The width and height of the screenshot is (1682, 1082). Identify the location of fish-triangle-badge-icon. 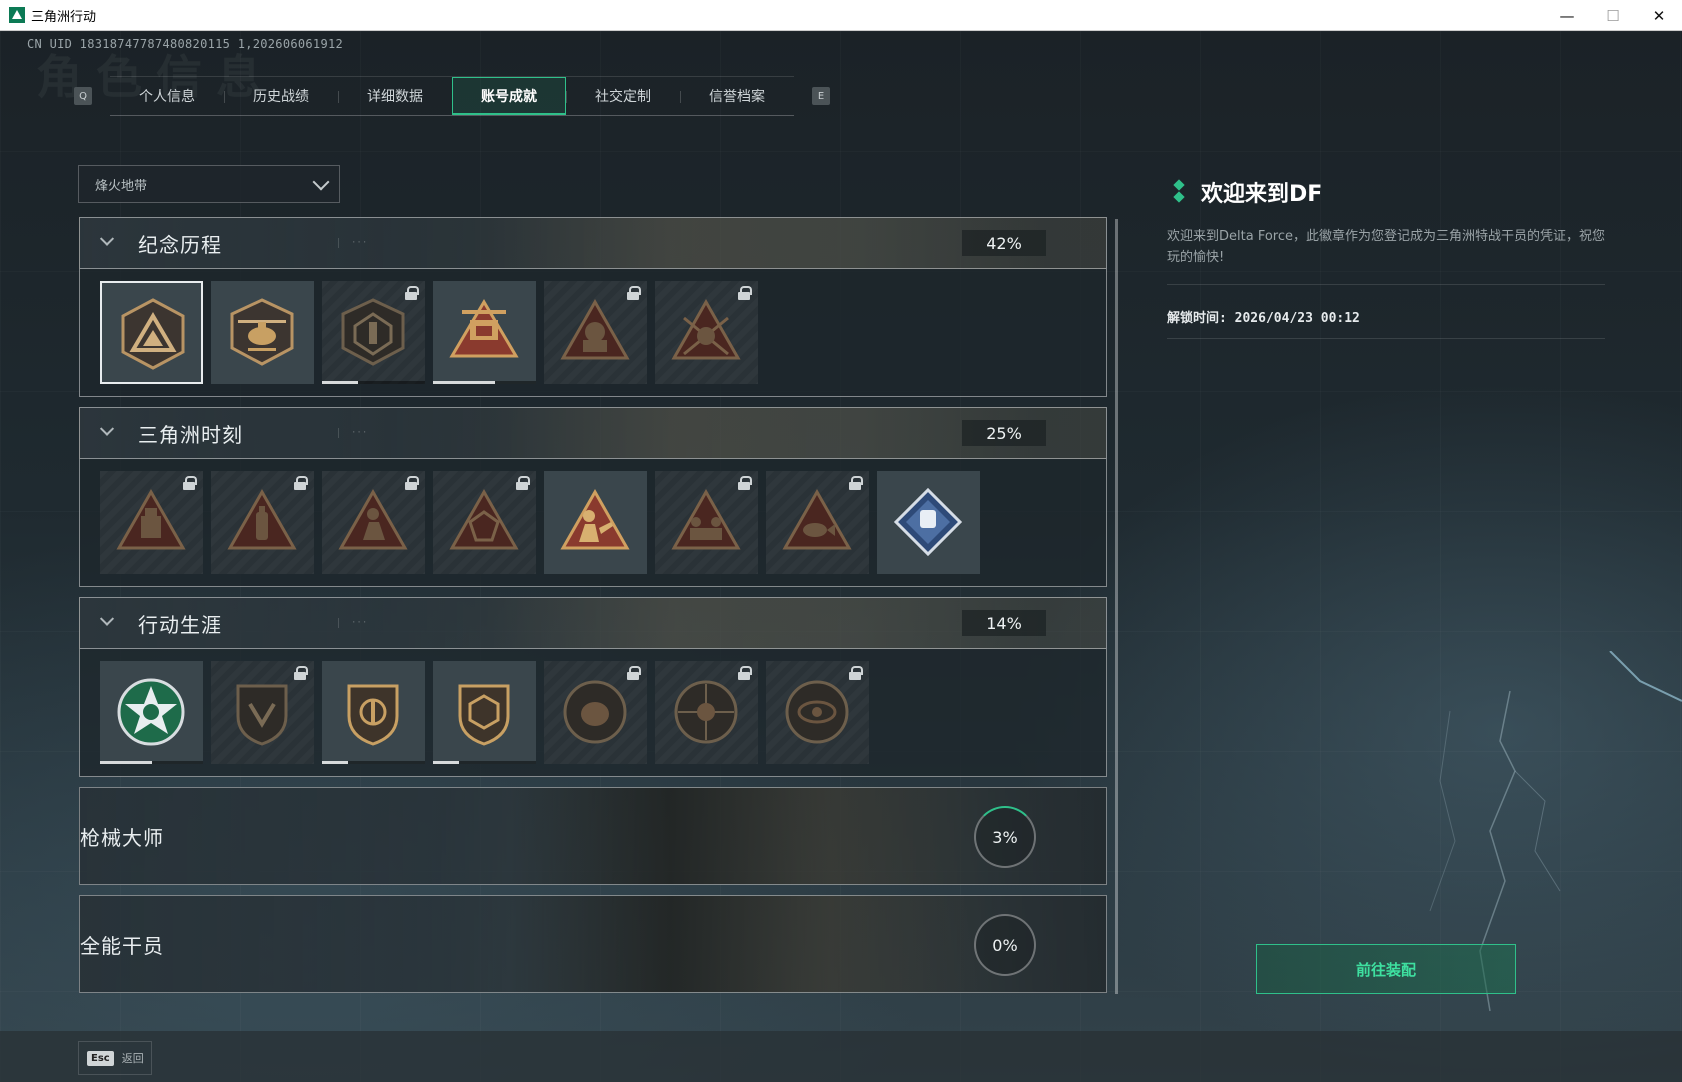
(817, 519).